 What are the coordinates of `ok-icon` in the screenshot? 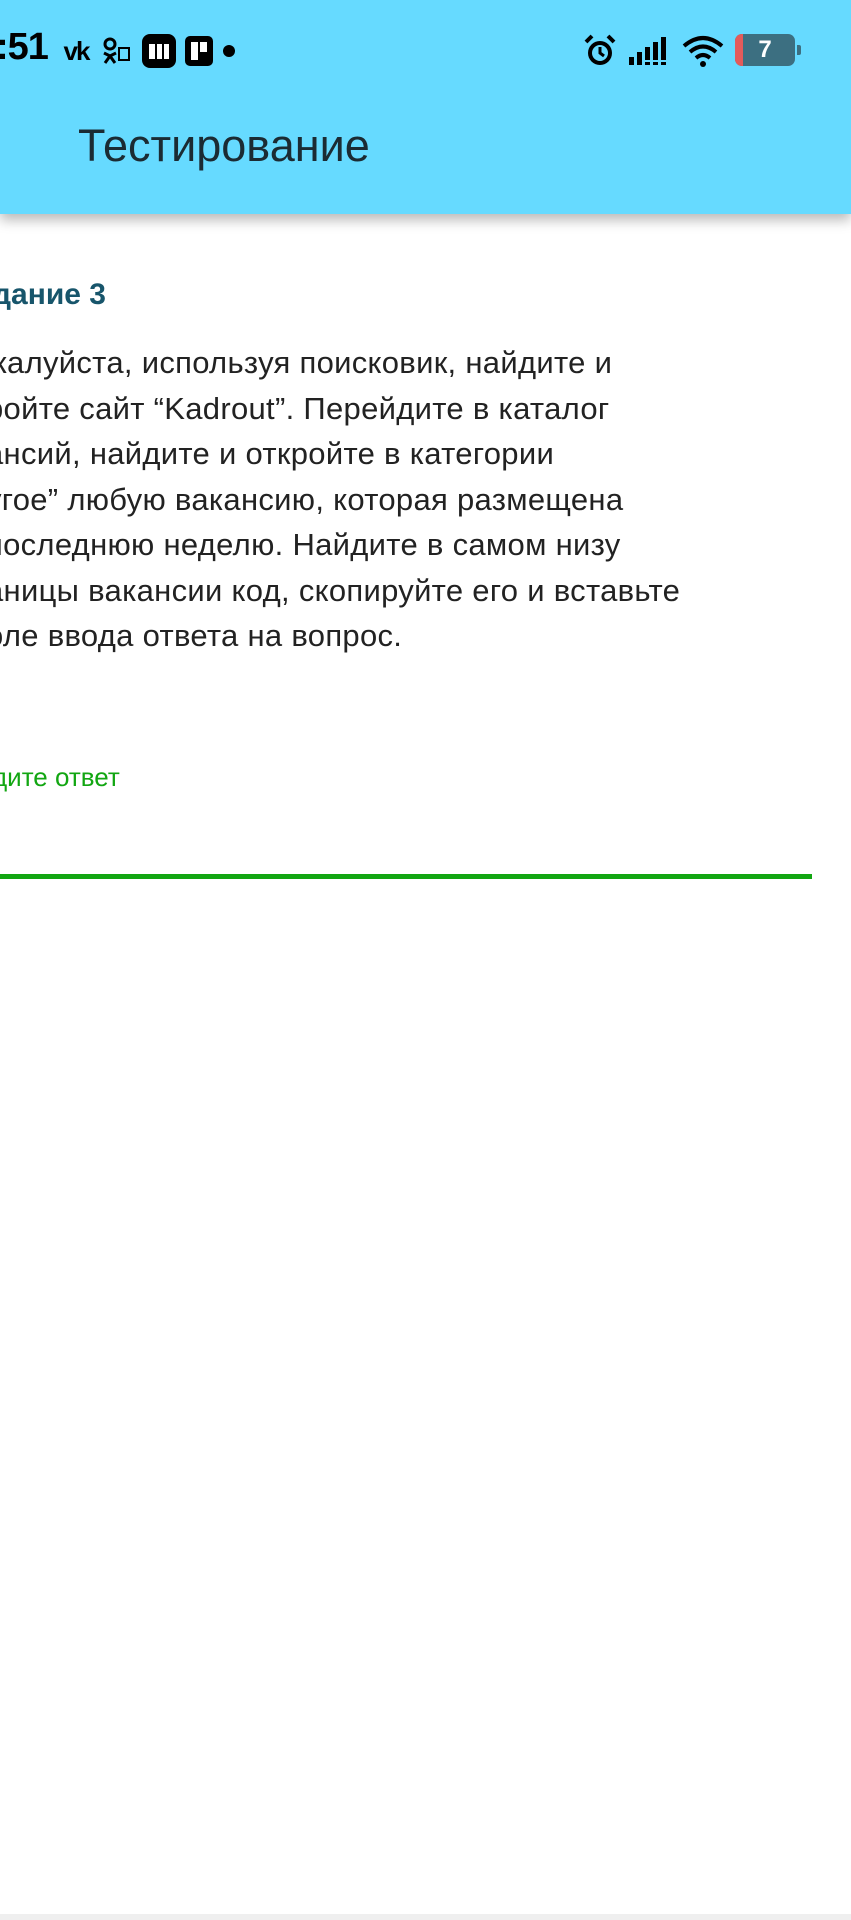 It's located at (116, 51).